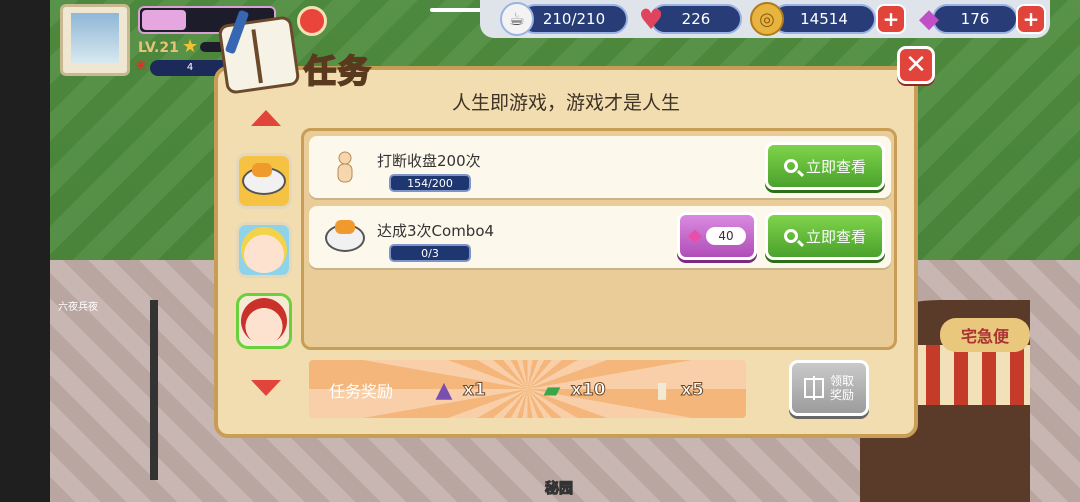 The image size is (1080, 502). What do you see at coordinates (600, 237) in the screenshot?
I see `task-row: 达成3次Combo4 0/3 ◆ 40 立即查看` at bounding box center [600, 237].